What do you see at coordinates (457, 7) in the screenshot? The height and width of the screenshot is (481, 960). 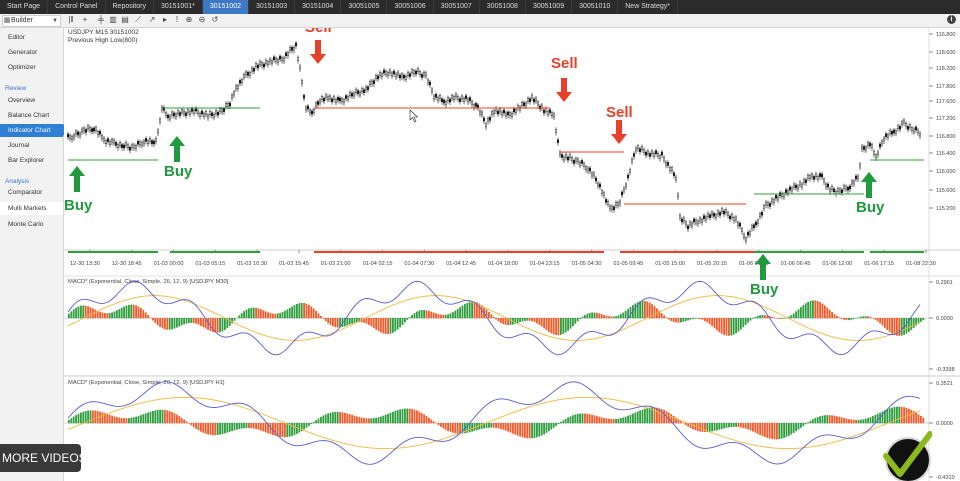 I see `tab-30051007: 30051007` at bounding box center [457, 7].